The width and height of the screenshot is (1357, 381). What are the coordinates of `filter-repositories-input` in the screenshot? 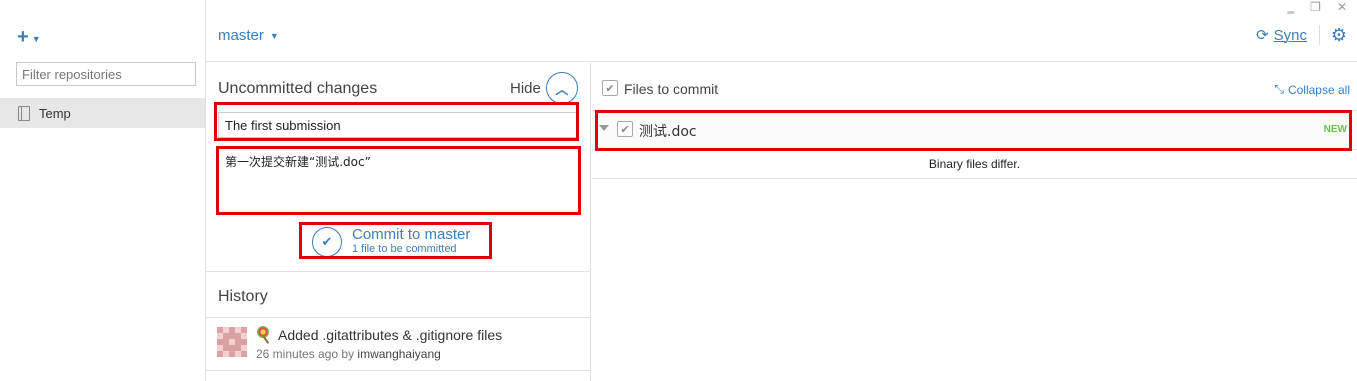 It's located at (106, 74).